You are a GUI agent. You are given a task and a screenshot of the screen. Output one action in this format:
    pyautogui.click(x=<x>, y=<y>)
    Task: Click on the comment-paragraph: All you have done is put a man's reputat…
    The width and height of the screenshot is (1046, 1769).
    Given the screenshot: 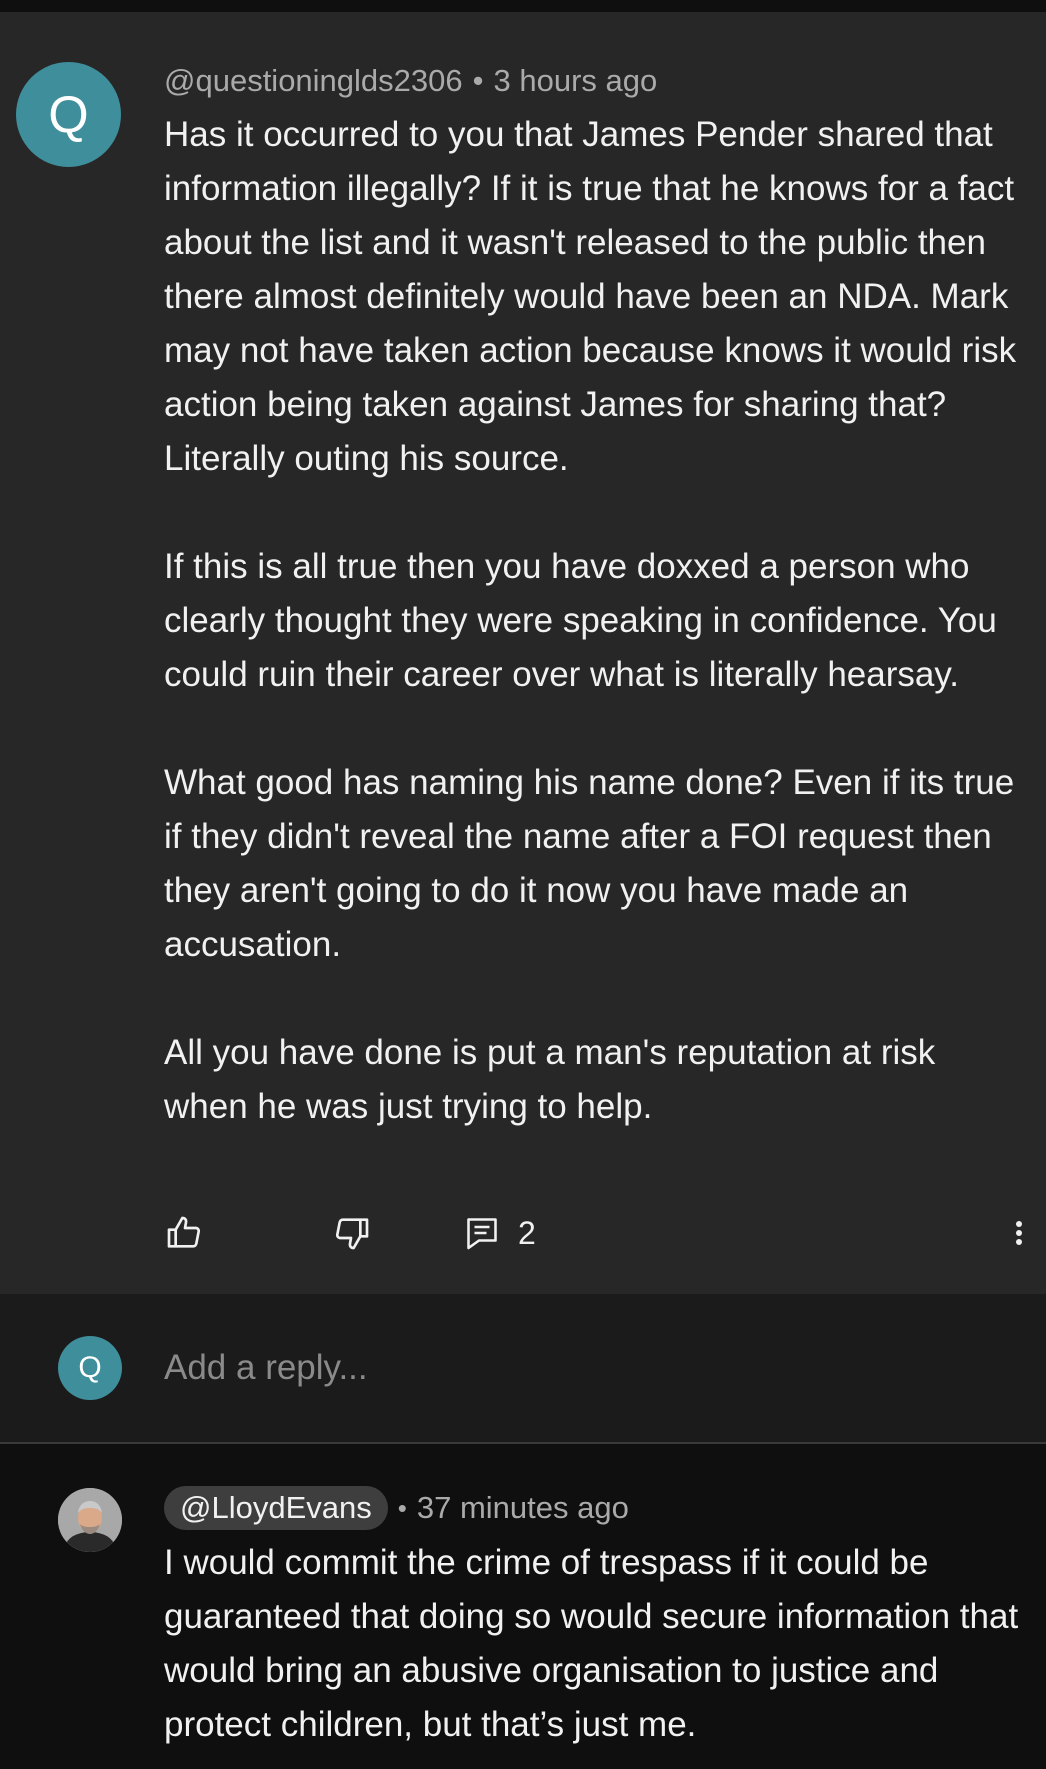 What is the action you would take?
    pyautogui.click(x=550, y=1079)
    